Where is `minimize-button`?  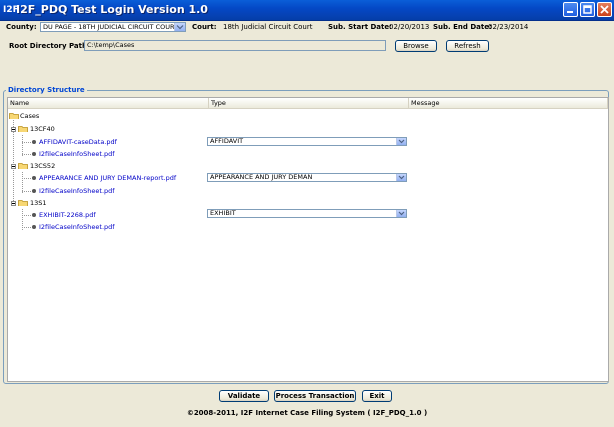 minimize-button is located at coordinates (570, 9).